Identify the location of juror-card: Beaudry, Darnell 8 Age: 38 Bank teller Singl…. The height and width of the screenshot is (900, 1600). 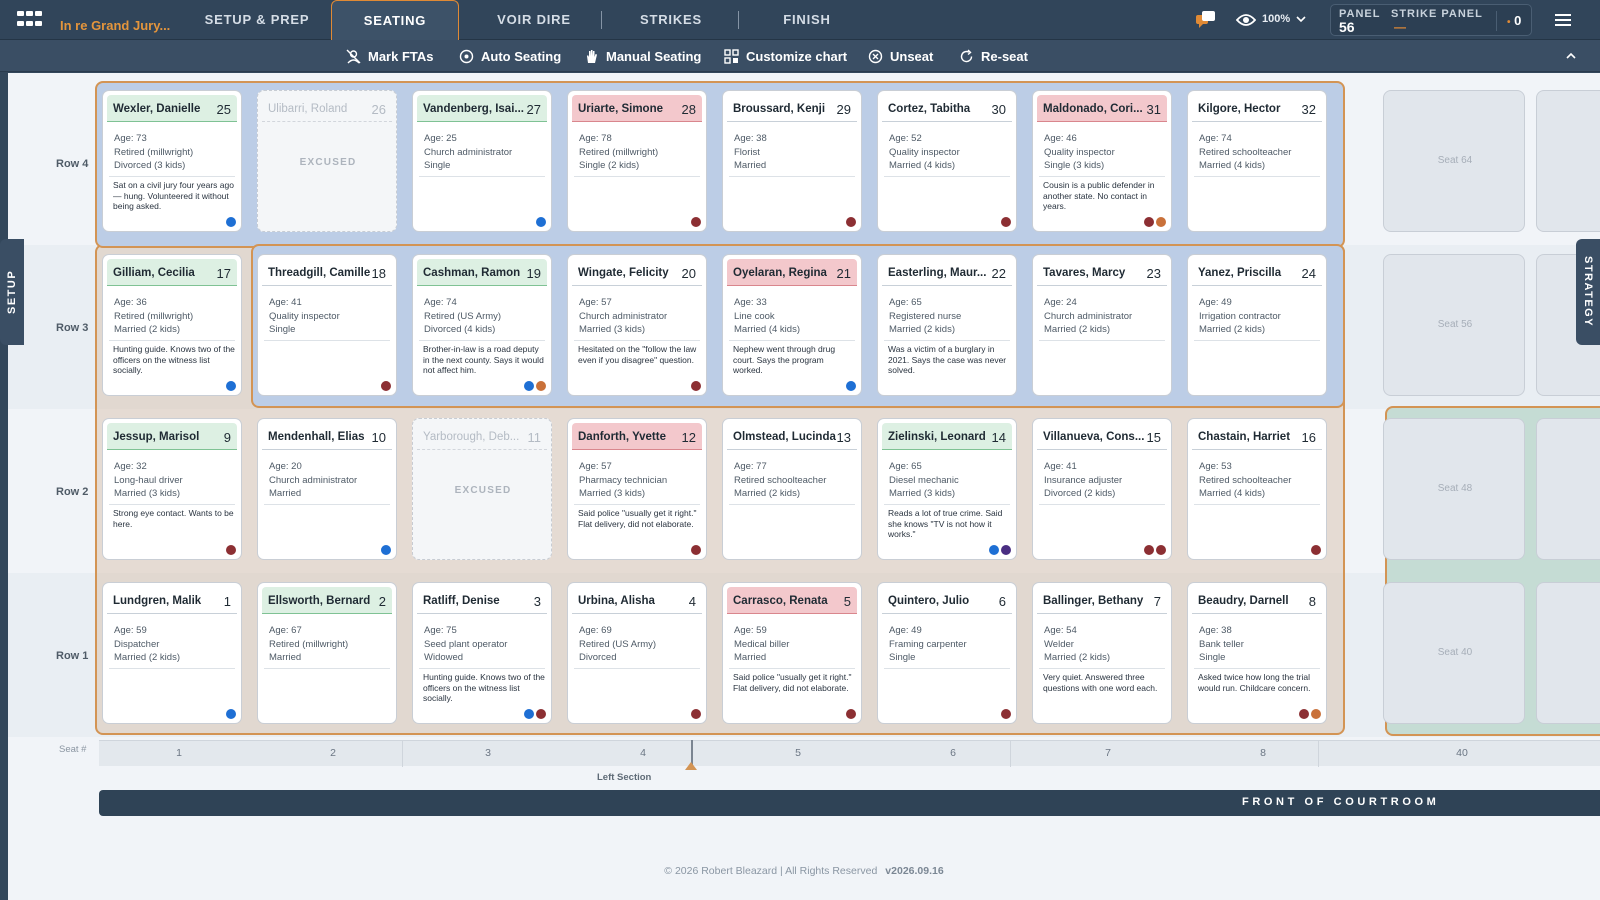
(1257, 653).